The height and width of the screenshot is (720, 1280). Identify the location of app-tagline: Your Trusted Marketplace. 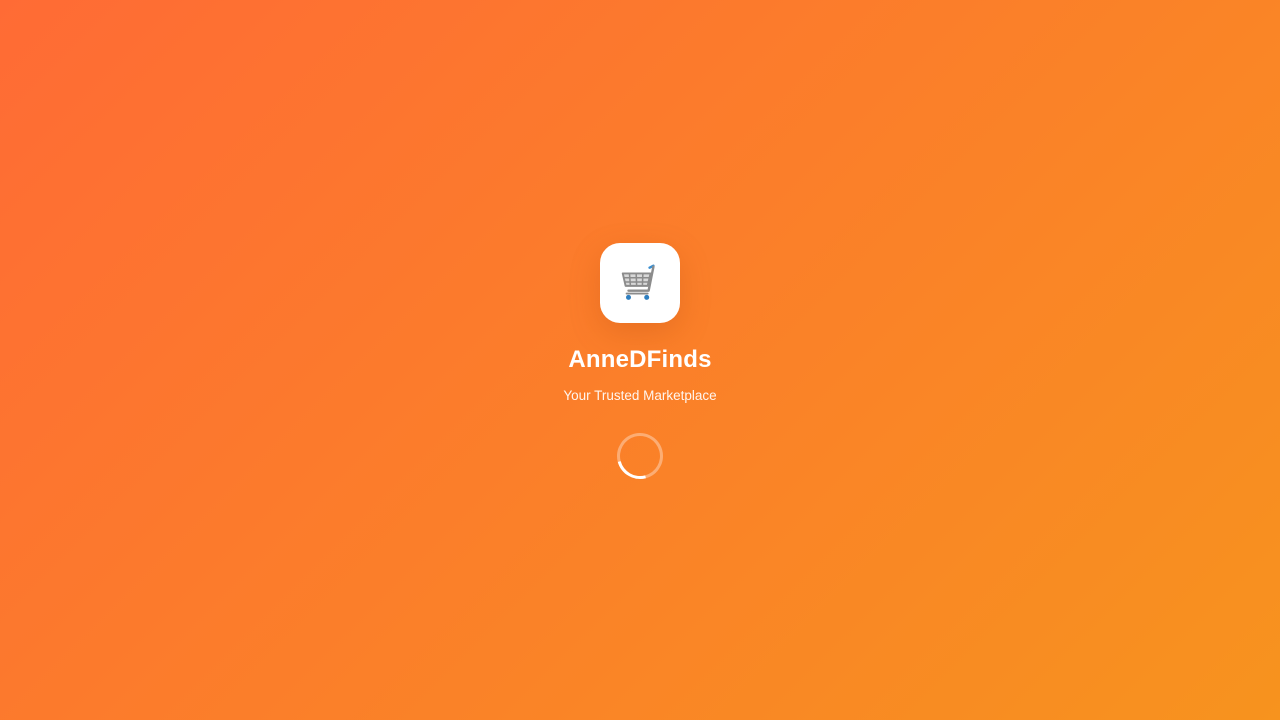
(640, 395).